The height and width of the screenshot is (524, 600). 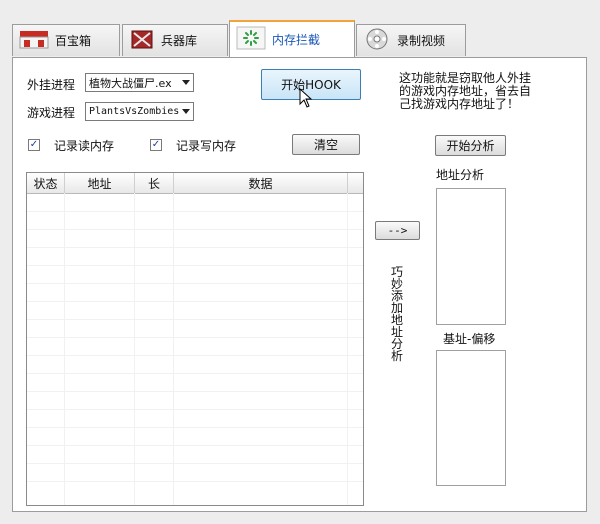 What do you see at coordinates (421, 41) in the screenshot?
I see `tab-label: 录制视频` at bounding box center [421, 41].